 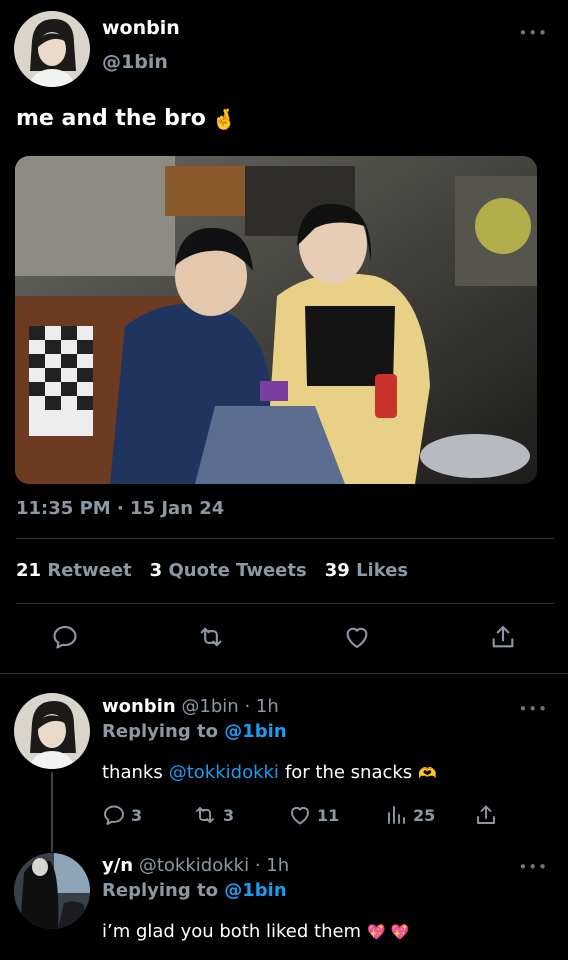 I want to click on retweet-count: 3, so click(x=229, y=815).